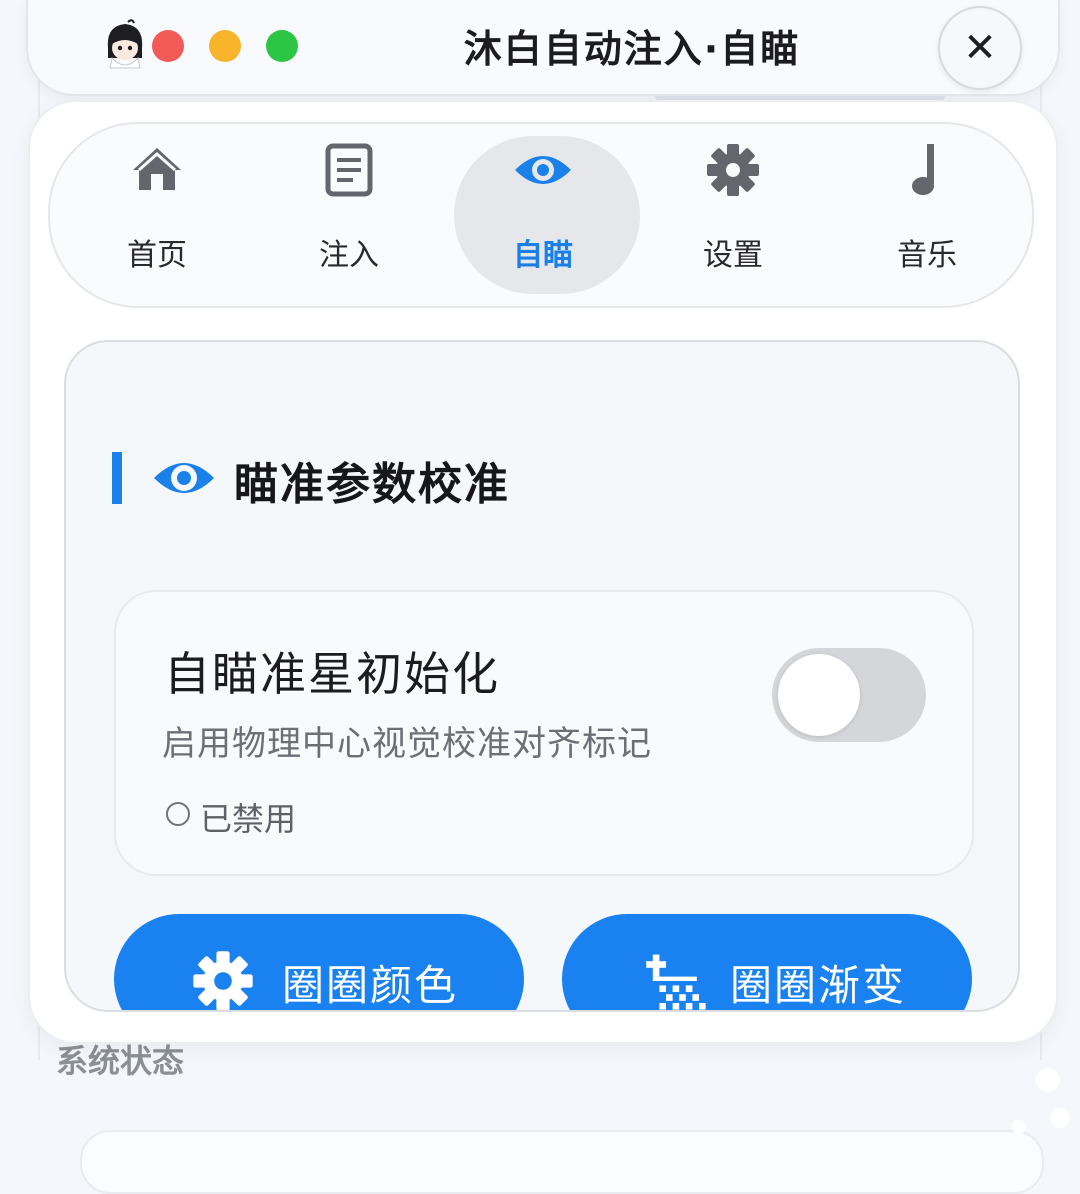 The width and height of the screenshot is (1080, 1194). I want to click on tab-settings-label: 设置, so click(733, 255).